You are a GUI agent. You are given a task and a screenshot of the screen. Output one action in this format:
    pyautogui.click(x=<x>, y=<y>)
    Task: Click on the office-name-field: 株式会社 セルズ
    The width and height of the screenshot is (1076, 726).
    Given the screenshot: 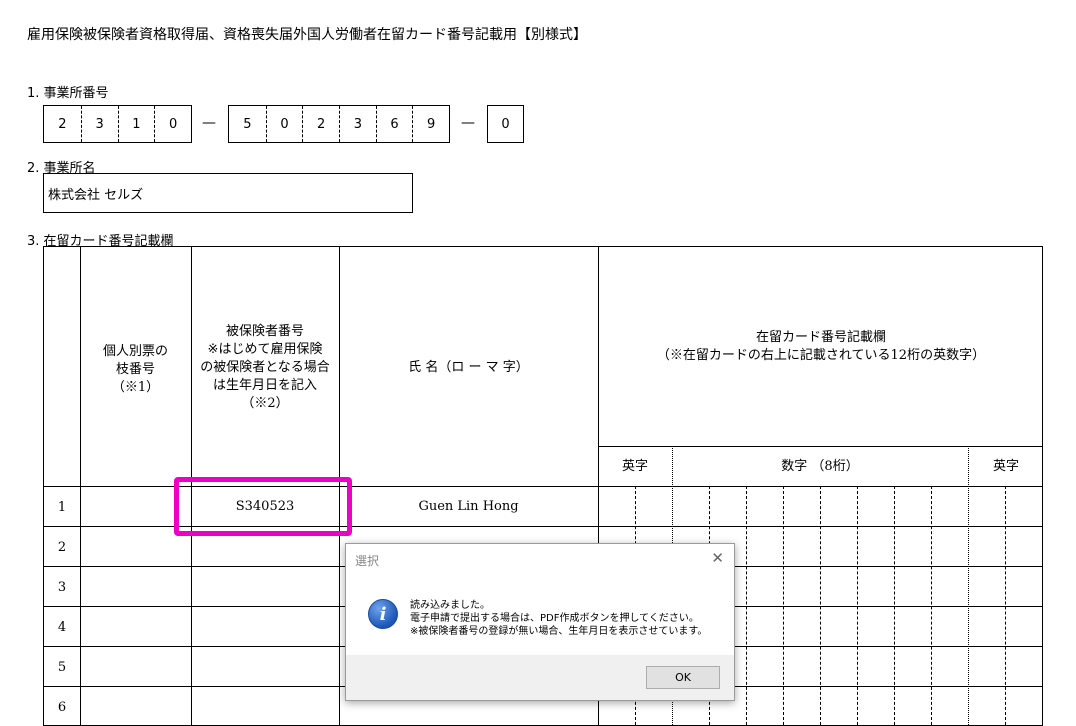 What is the action you would take?
    pyautogui.click(x=228, y=193)
    